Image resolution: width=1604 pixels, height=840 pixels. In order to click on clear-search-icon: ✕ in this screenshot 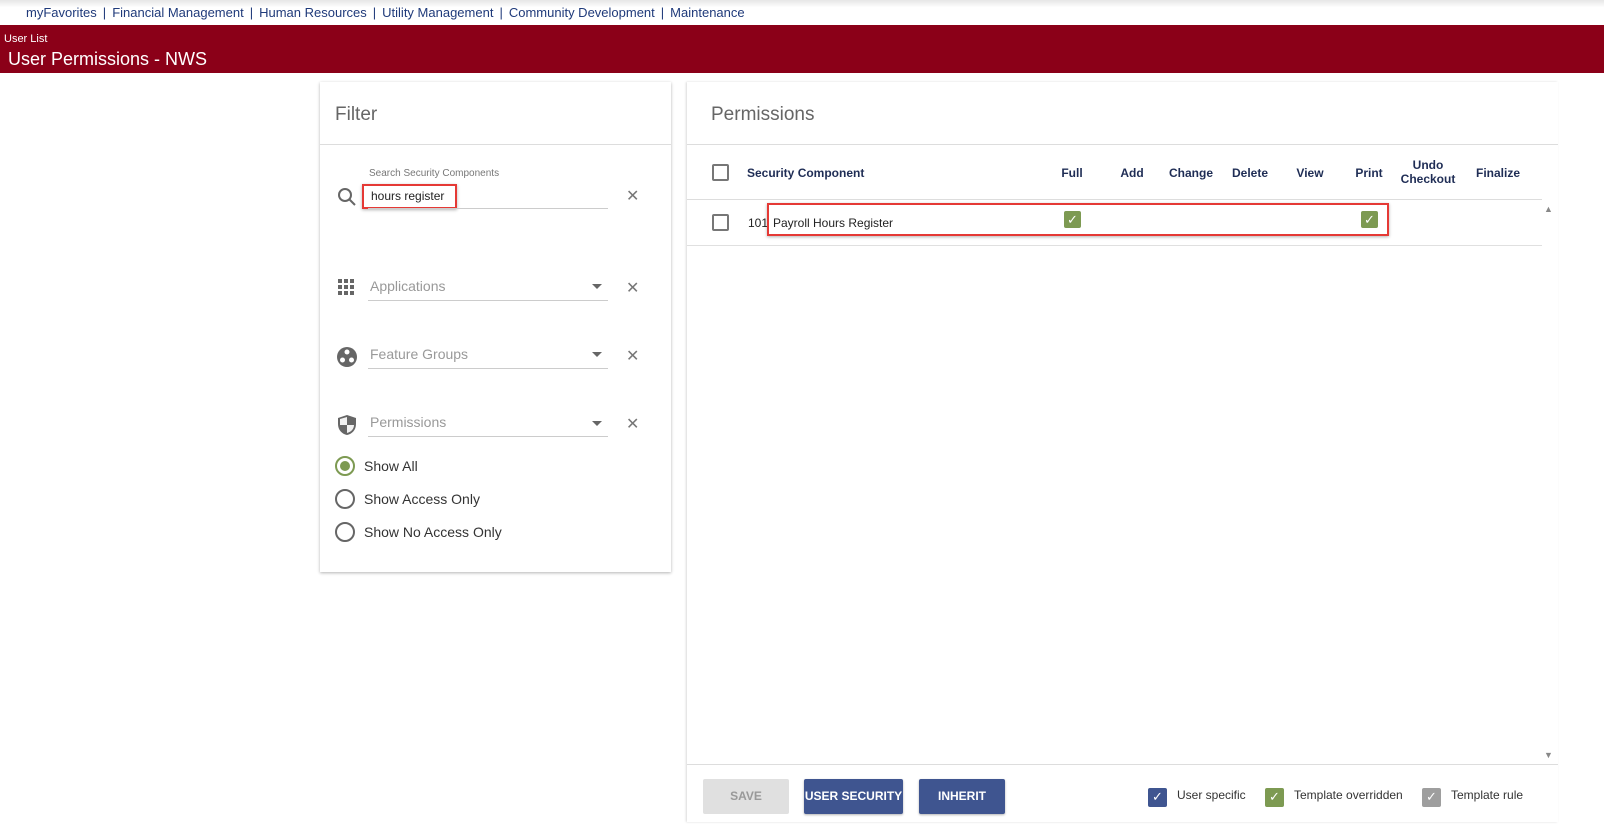, I will do `click(632, 196)`.